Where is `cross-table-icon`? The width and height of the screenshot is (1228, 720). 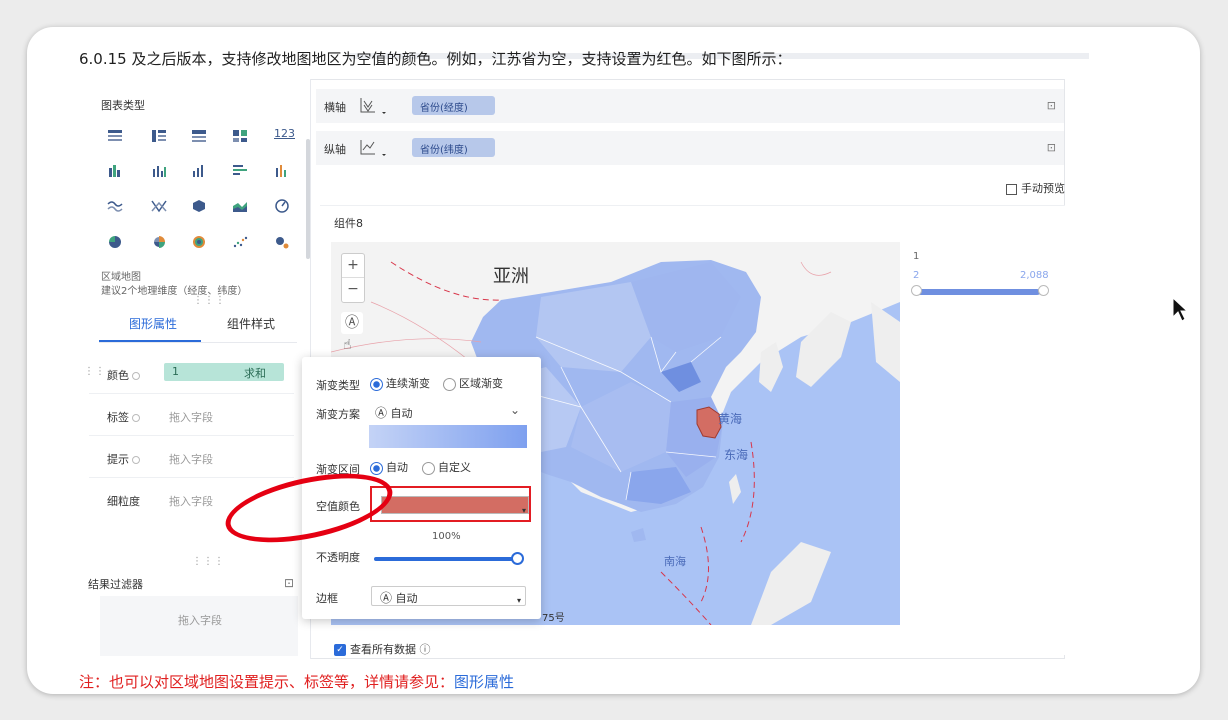
cross-table-icon is located at coordinates (159, 136).